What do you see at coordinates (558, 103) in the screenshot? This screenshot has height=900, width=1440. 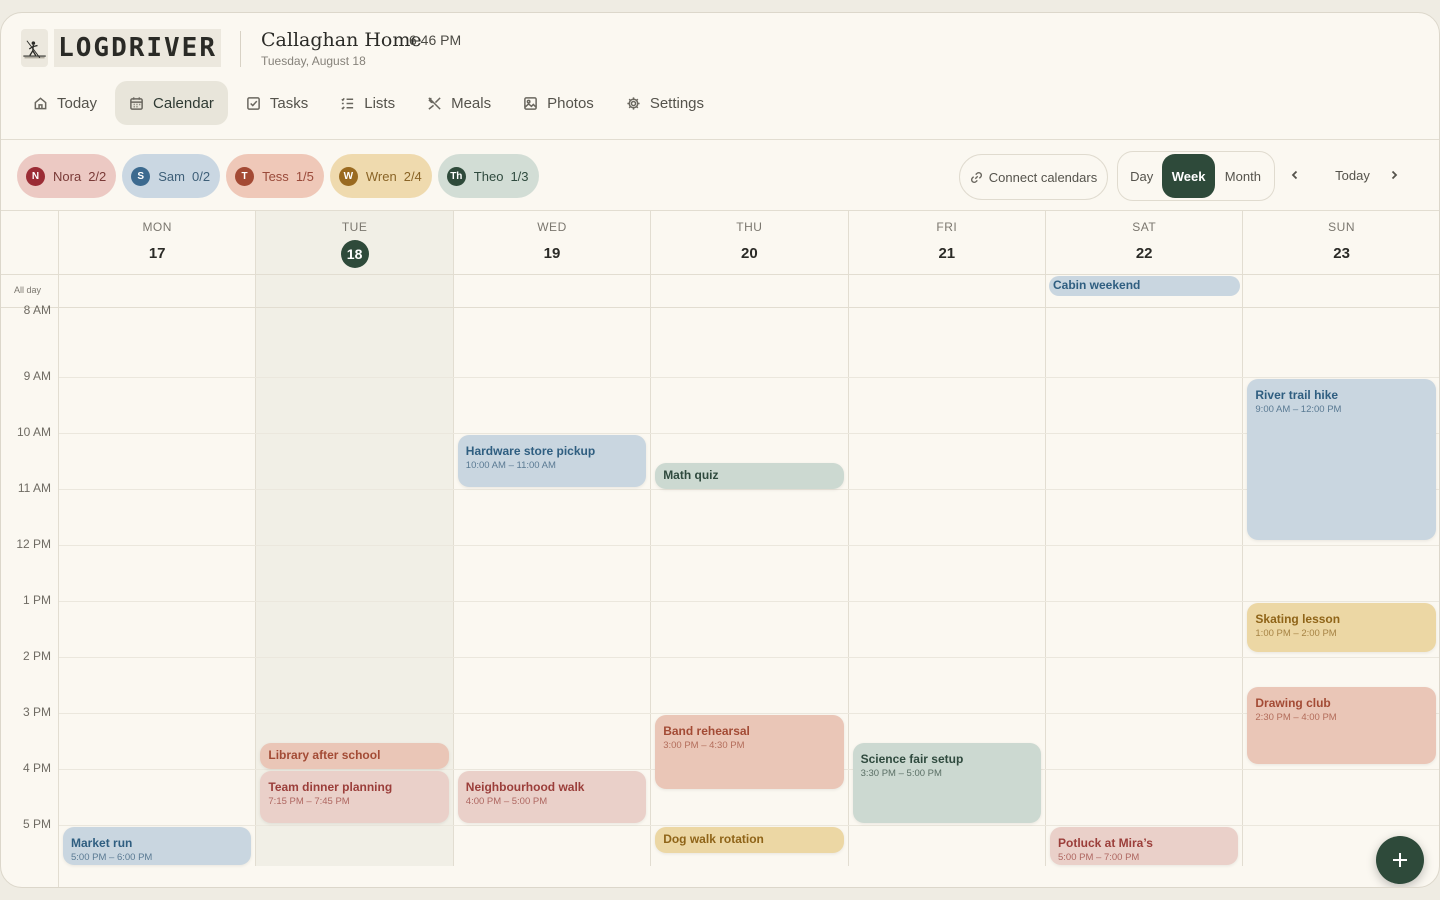 I see `nav-photos: Photos` at bounding box center [558, 103].